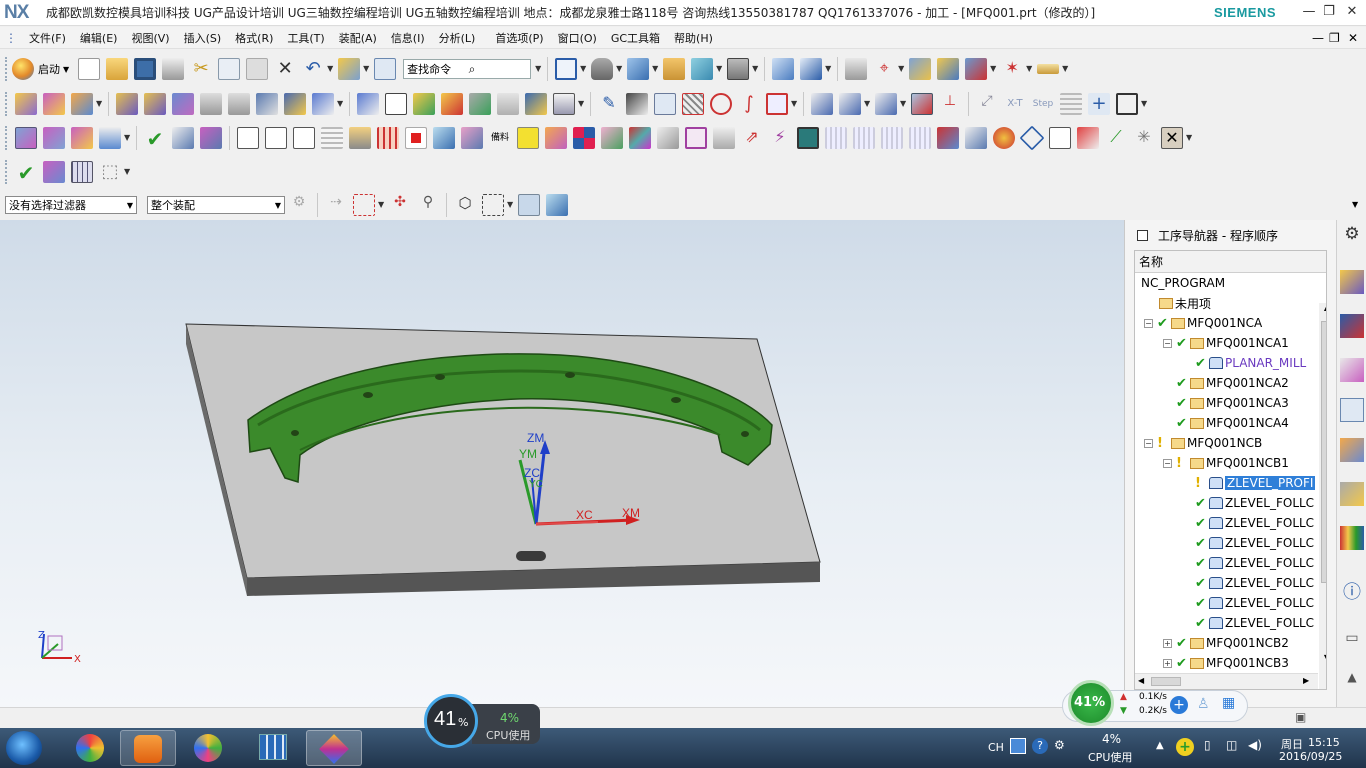  I want to click on tray-app-icon, so click(1018, 746).